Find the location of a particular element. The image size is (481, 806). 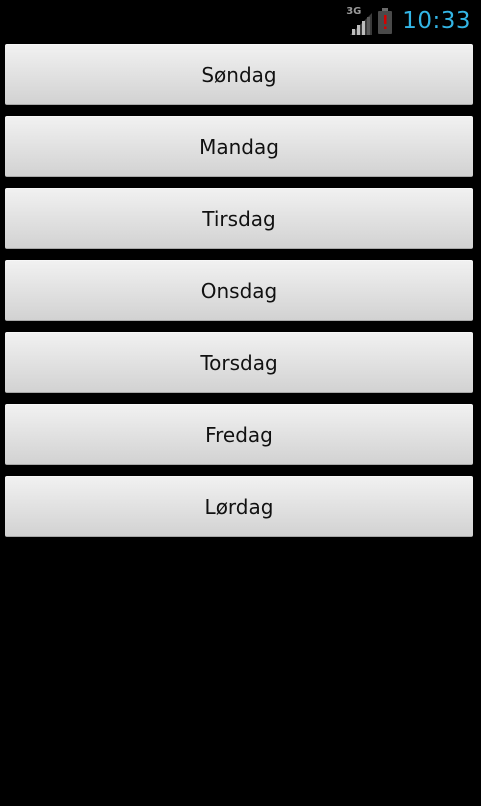

day-button-fredag: Fredag is located at coordinates (239, 434).